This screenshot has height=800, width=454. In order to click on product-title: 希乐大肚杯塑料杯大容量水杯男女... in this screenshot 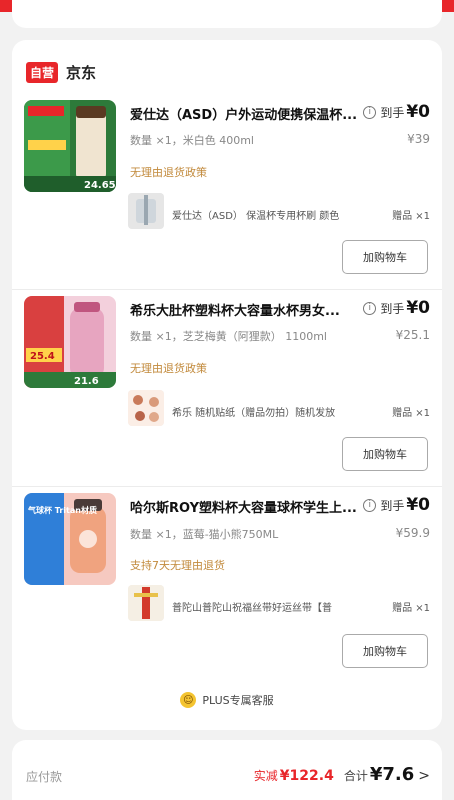, I will do `click(254, 309)`.